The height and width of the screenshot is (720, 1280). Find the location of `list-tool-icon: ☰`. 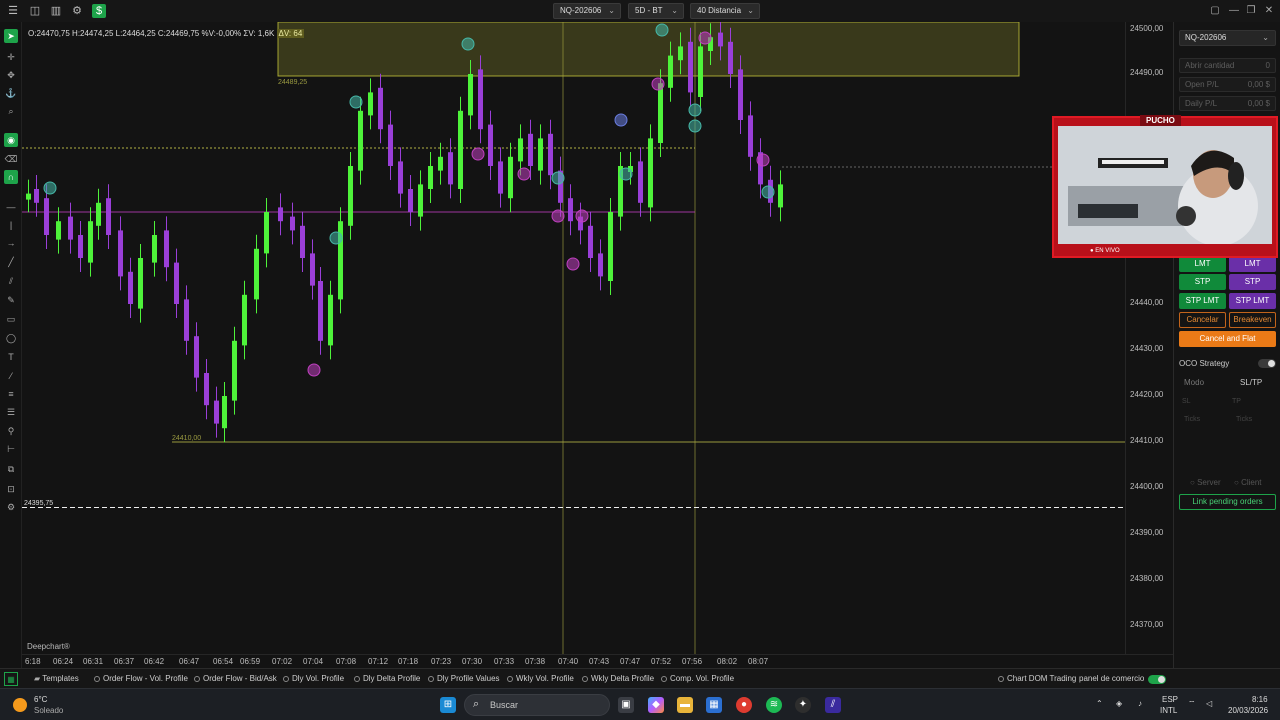

list-tool-icon: ☰ is located at coordinates (11, 412).